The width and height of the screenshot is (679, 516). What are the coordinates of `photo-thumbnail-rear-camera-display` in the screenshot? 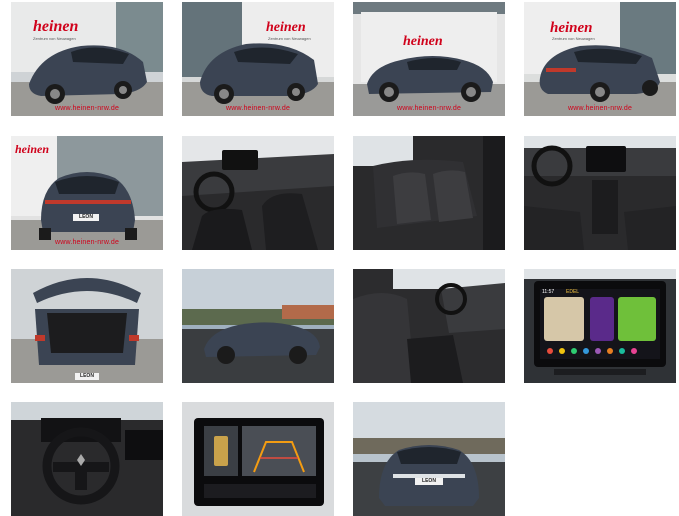 It's located at (258, 459).